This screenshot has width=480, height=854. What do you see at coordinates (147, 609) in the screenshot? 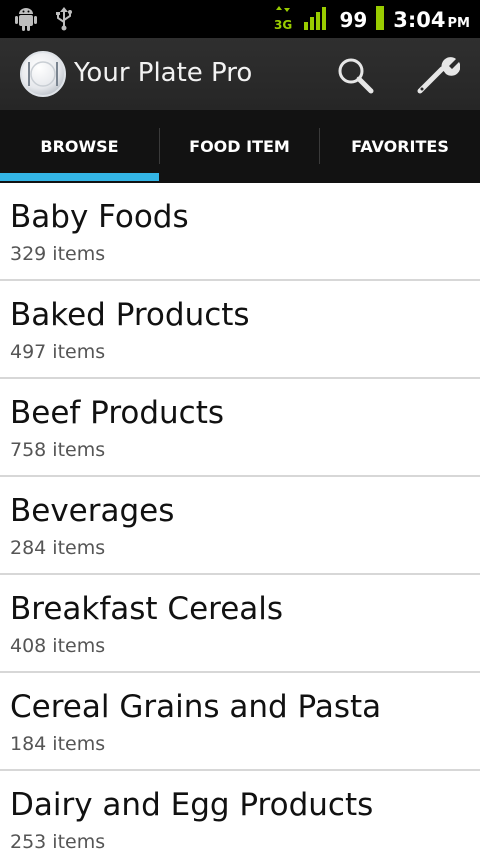
I see `category-name: Breakfast Cereals` at bounding box center [147, 609].